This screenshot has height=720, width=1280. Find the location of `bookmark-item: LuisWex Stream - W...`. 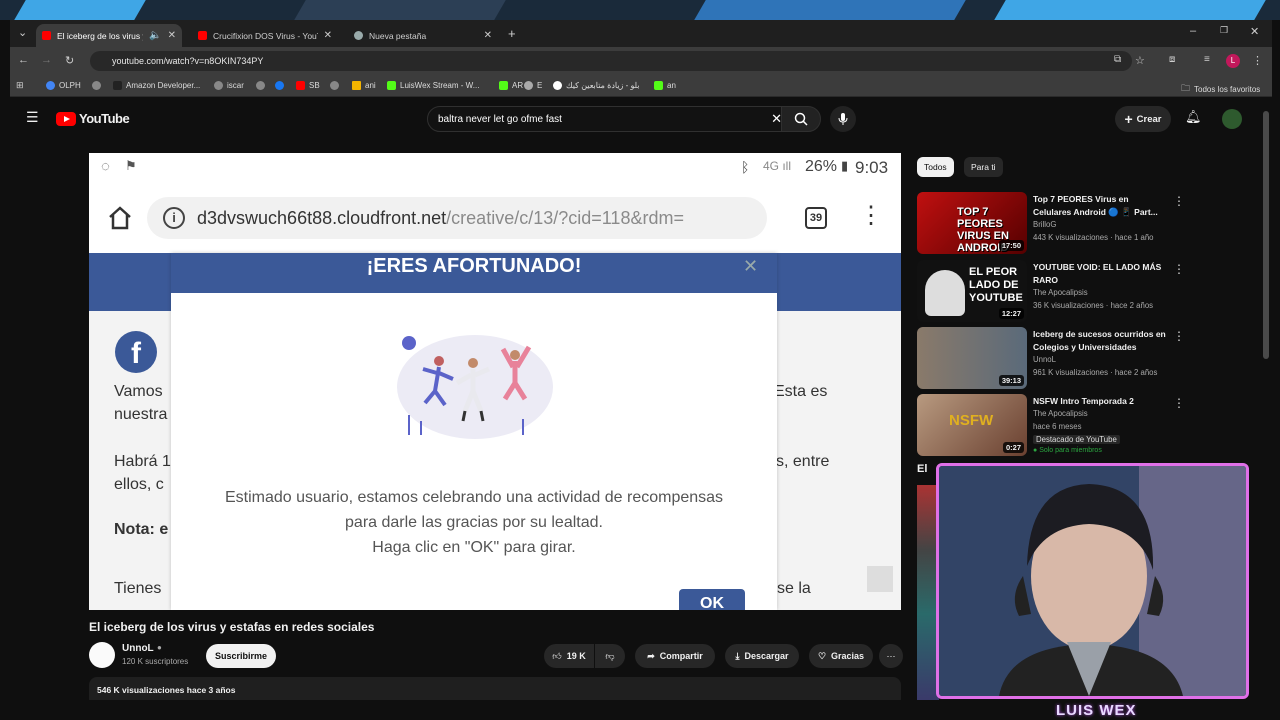

bookmark-item: LuisWex Stream - W... is located at coordinates (433, 85).